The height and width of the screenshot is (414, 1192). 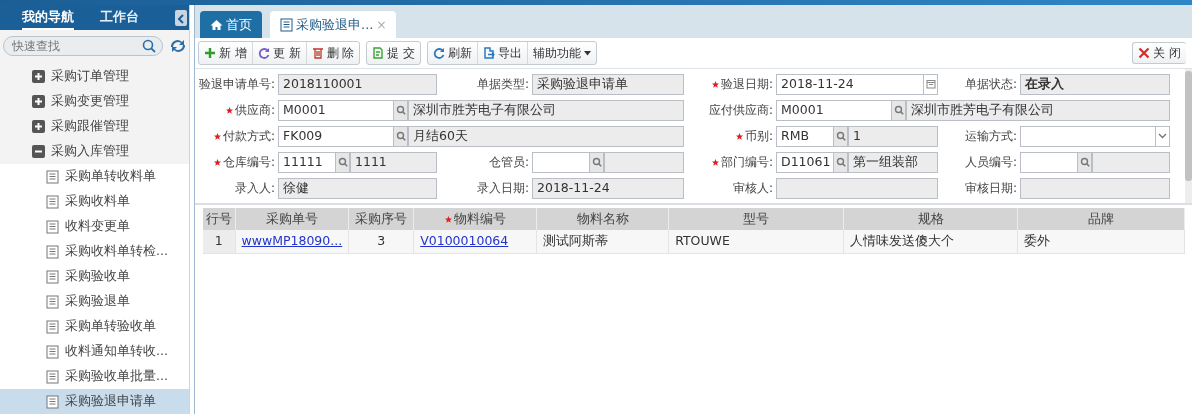 What do you see at coordinates (850, 84) in the screenshot?
I see `date-field: 2018-11-24` at bounding box center [850, 84].